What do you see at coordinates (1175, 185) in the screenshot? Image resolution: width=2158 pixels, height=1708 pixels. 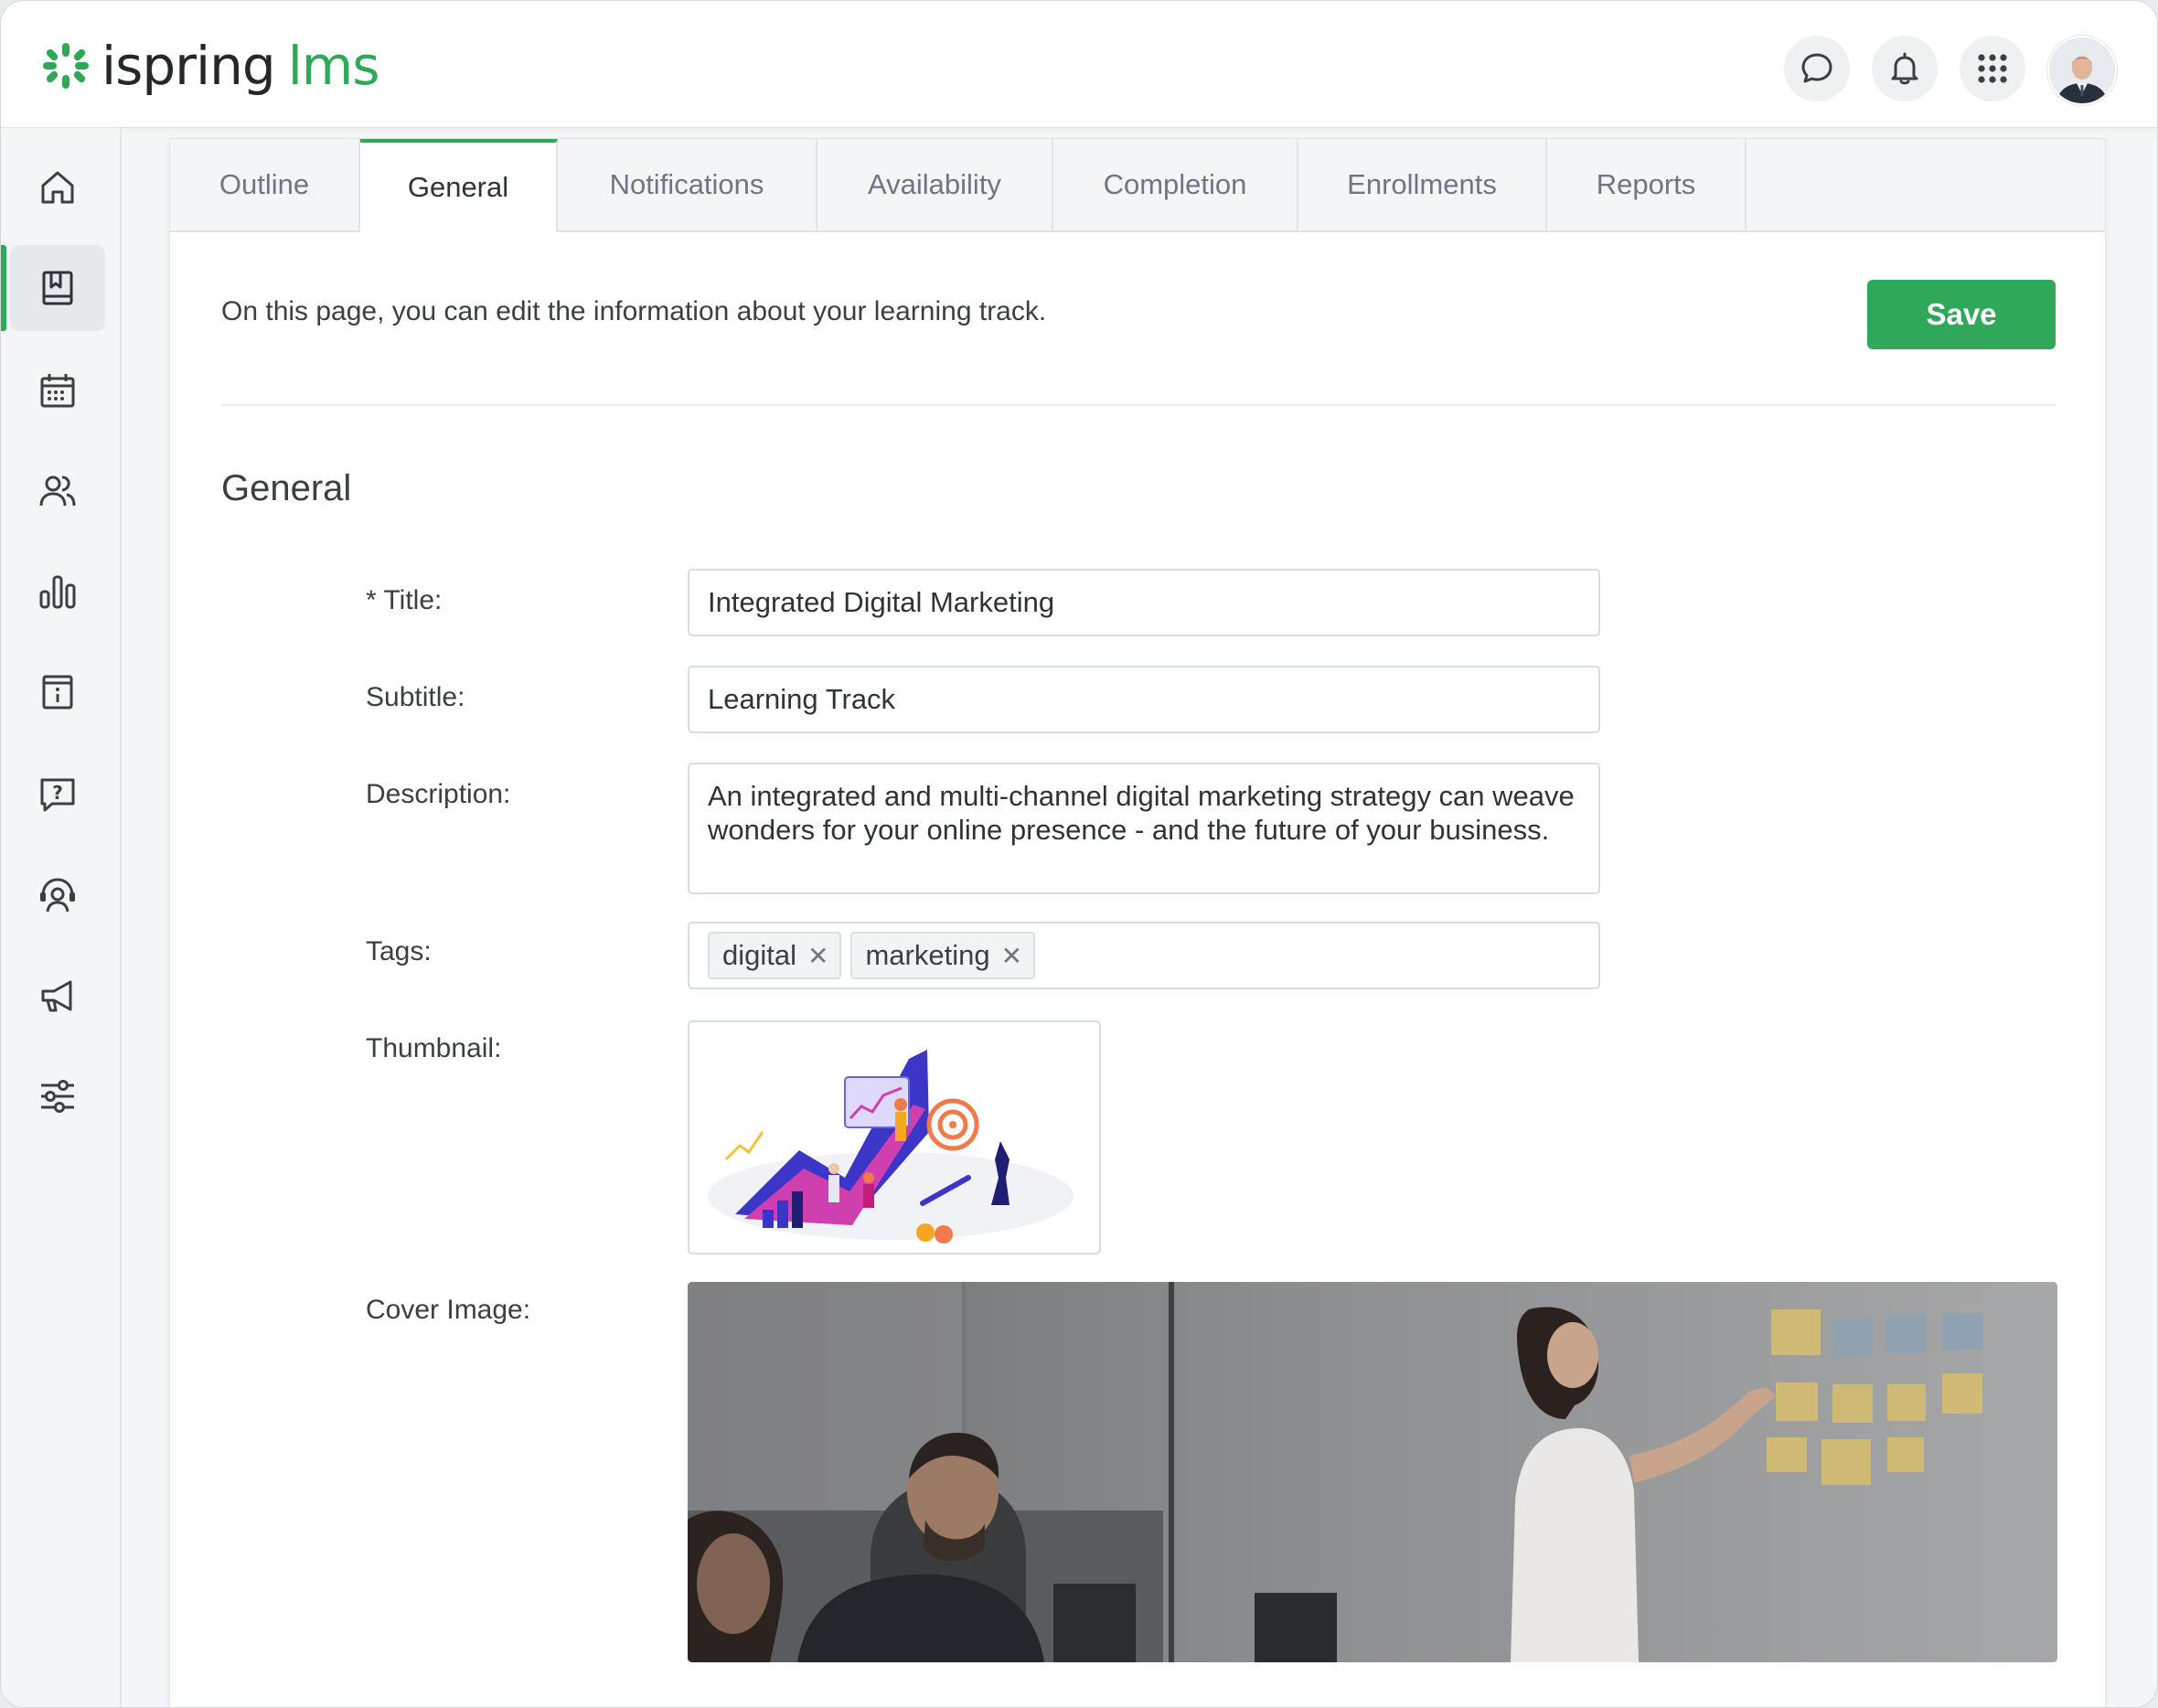 I see `tab-completion: Completion` at bounding box center [1175, 185].